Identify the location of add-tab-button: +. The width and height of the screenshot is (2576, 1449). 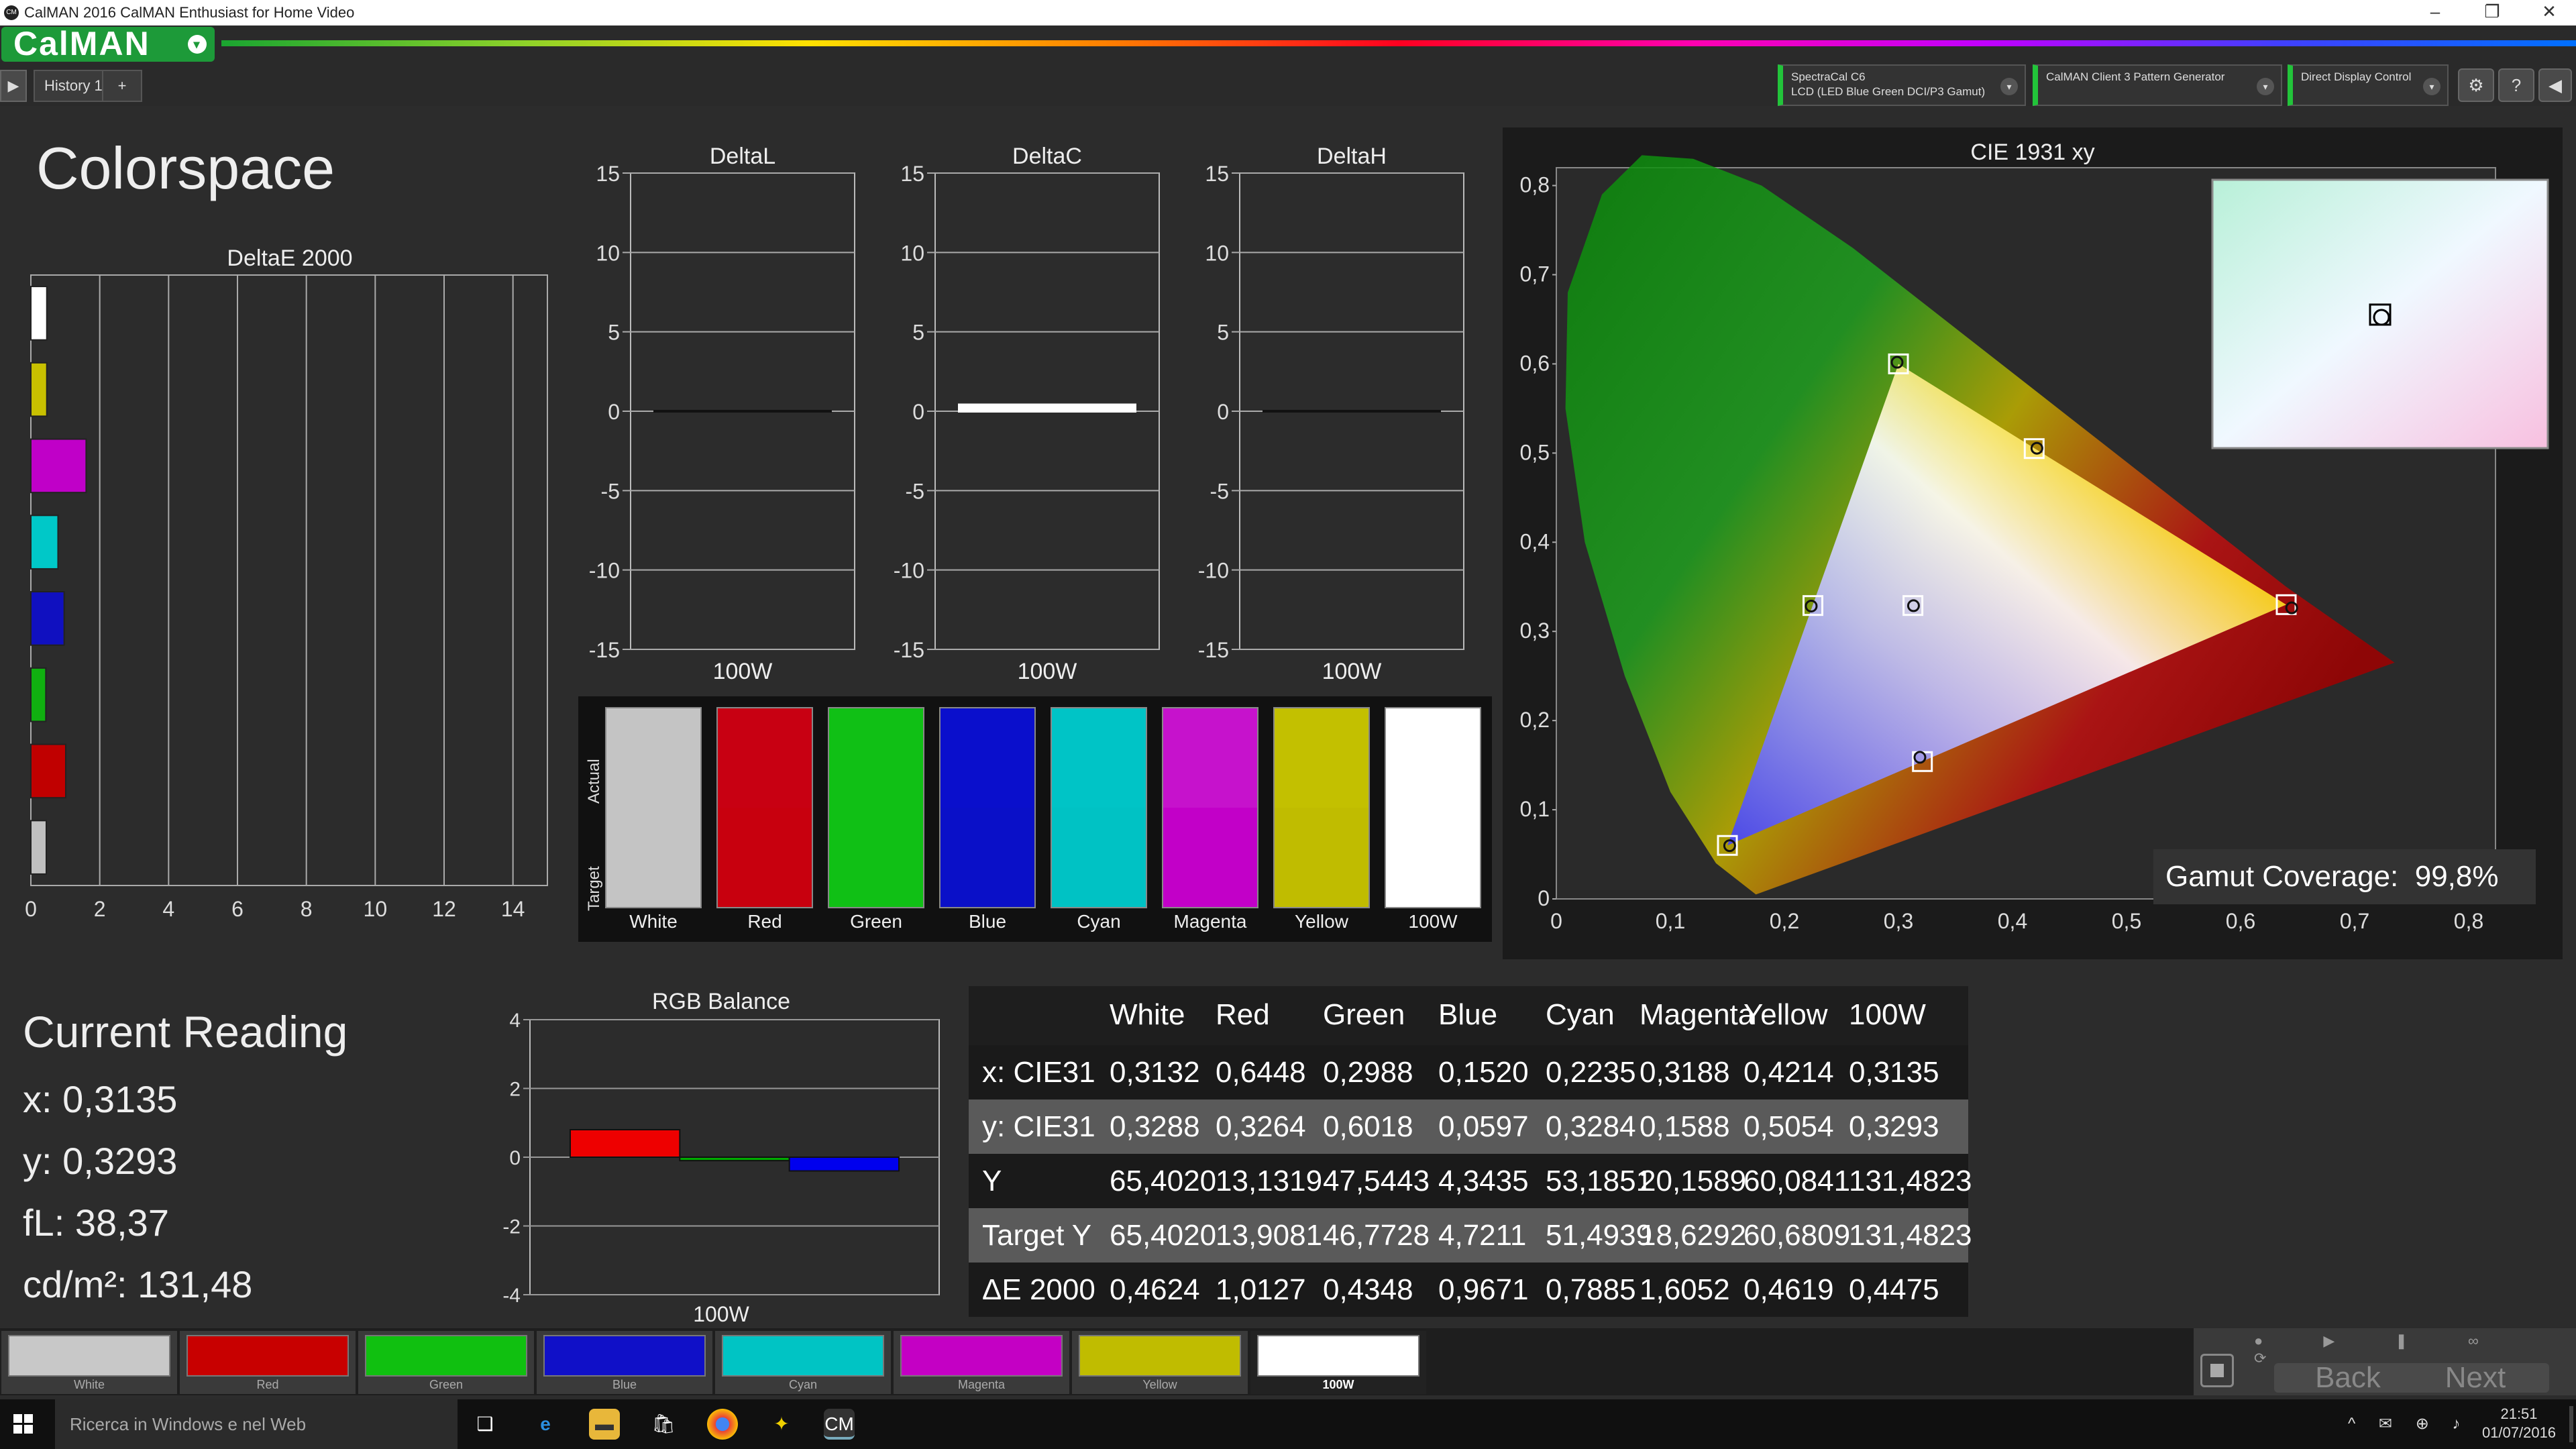
(122, 86).